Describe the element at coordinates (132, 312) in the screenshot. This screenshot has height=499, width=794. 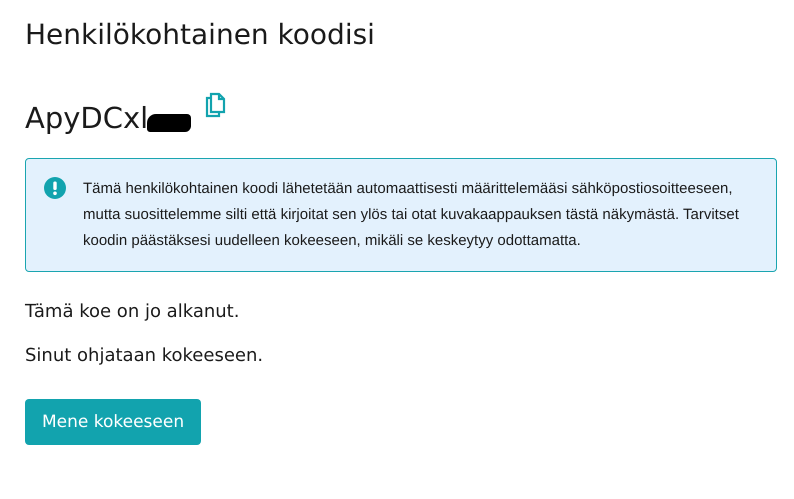
I see `status-text: Tämä koe on jo alkanut.` at that location.